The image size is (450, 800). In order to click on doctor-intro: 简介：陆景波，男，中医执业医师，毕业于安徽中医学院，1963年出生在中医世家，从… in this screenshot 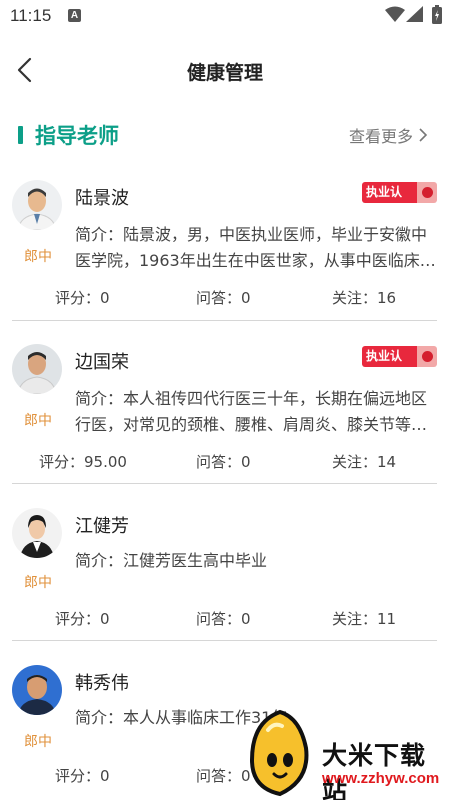, I will do `click(255, 247)`.